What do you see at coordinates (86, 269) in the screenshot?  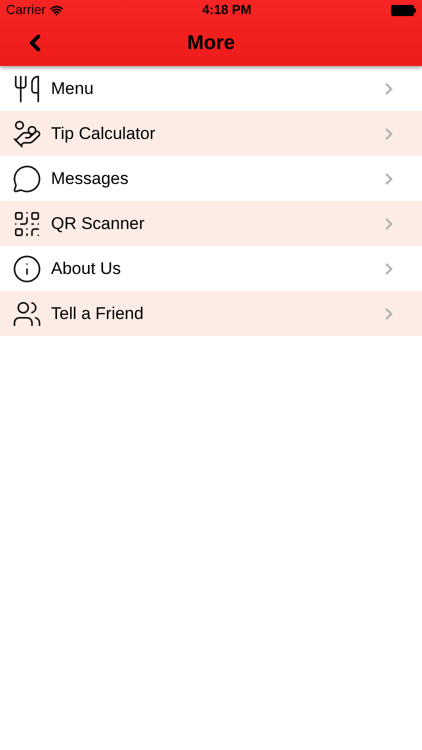 I see `row-label: About Us` at bounding box center [86, 269].